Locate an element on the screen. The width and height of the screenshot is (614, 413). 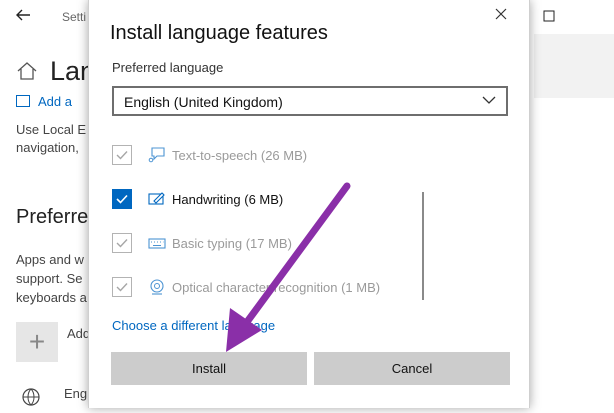
section-description-line: Apps and w is located at coordinates (50, 259).